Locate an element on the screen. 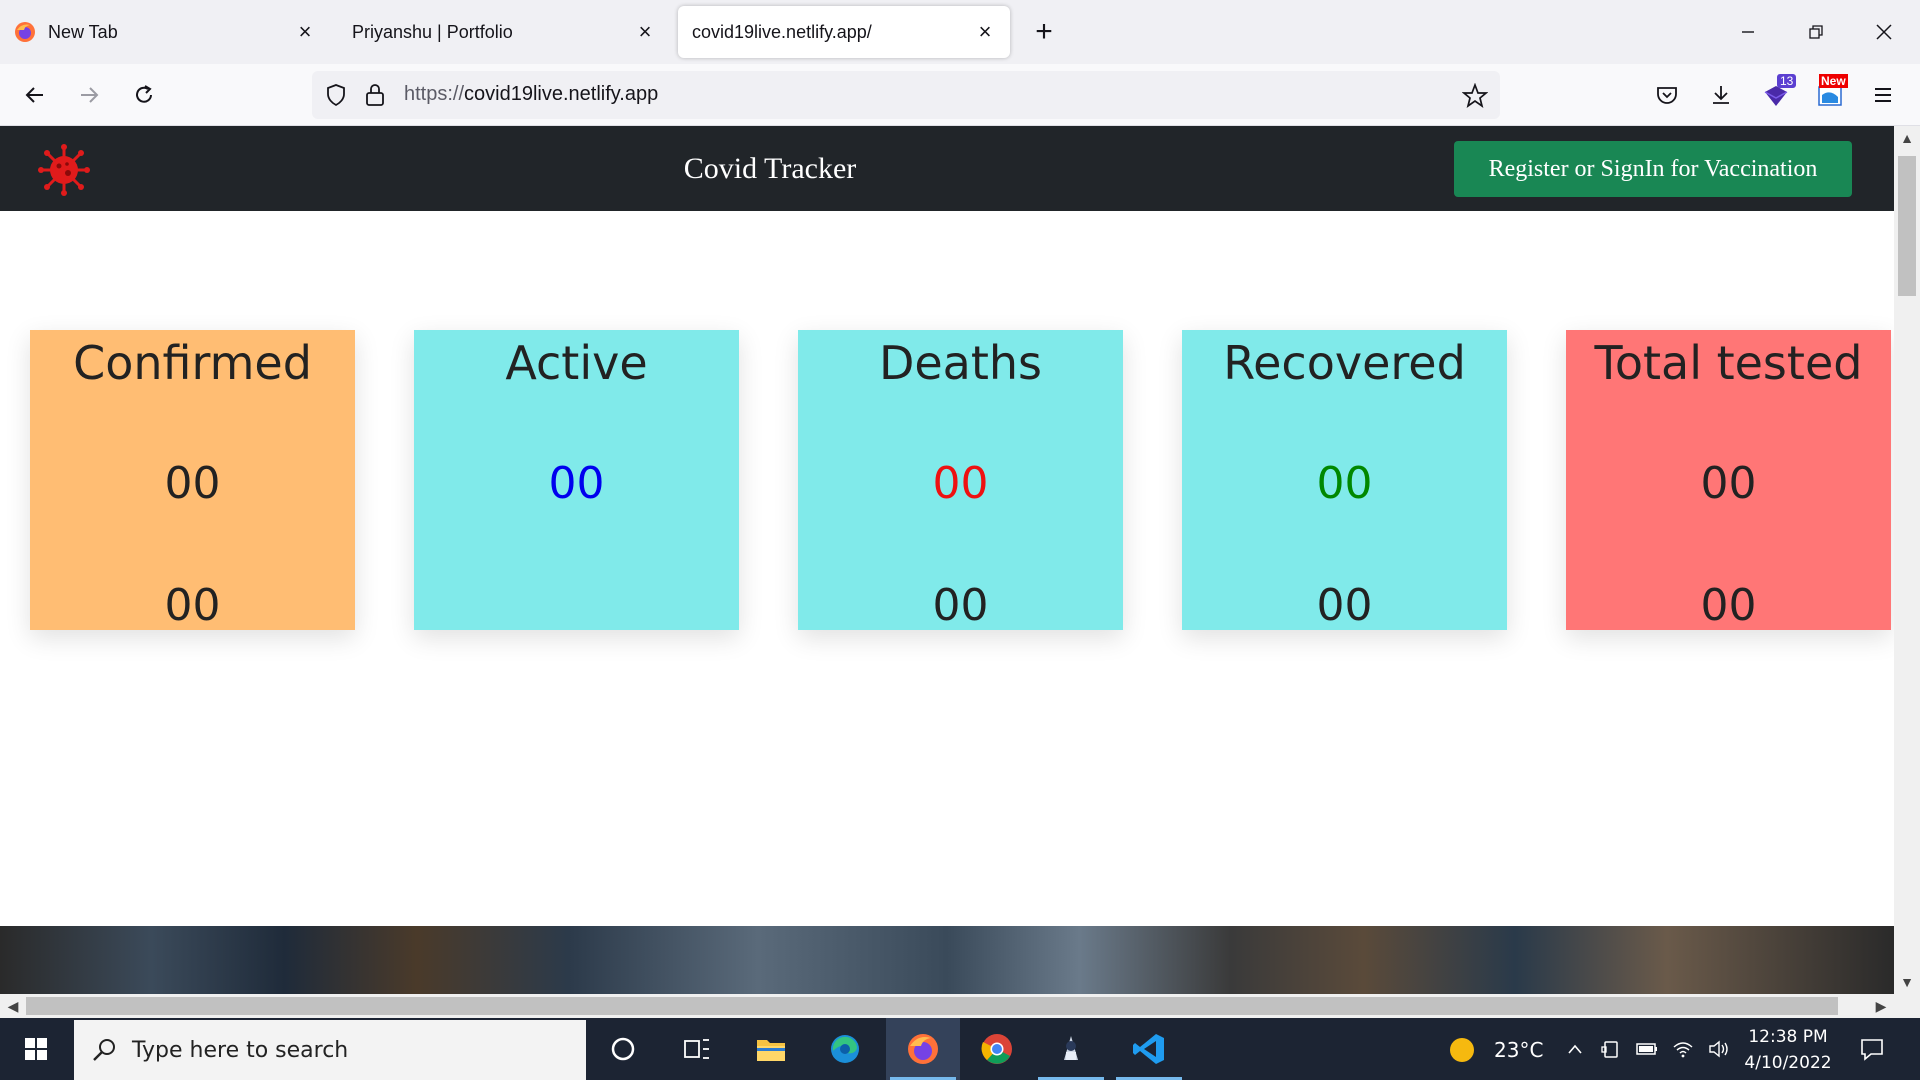  site-title: Covid Tracker is located at coordinates (770, 168).